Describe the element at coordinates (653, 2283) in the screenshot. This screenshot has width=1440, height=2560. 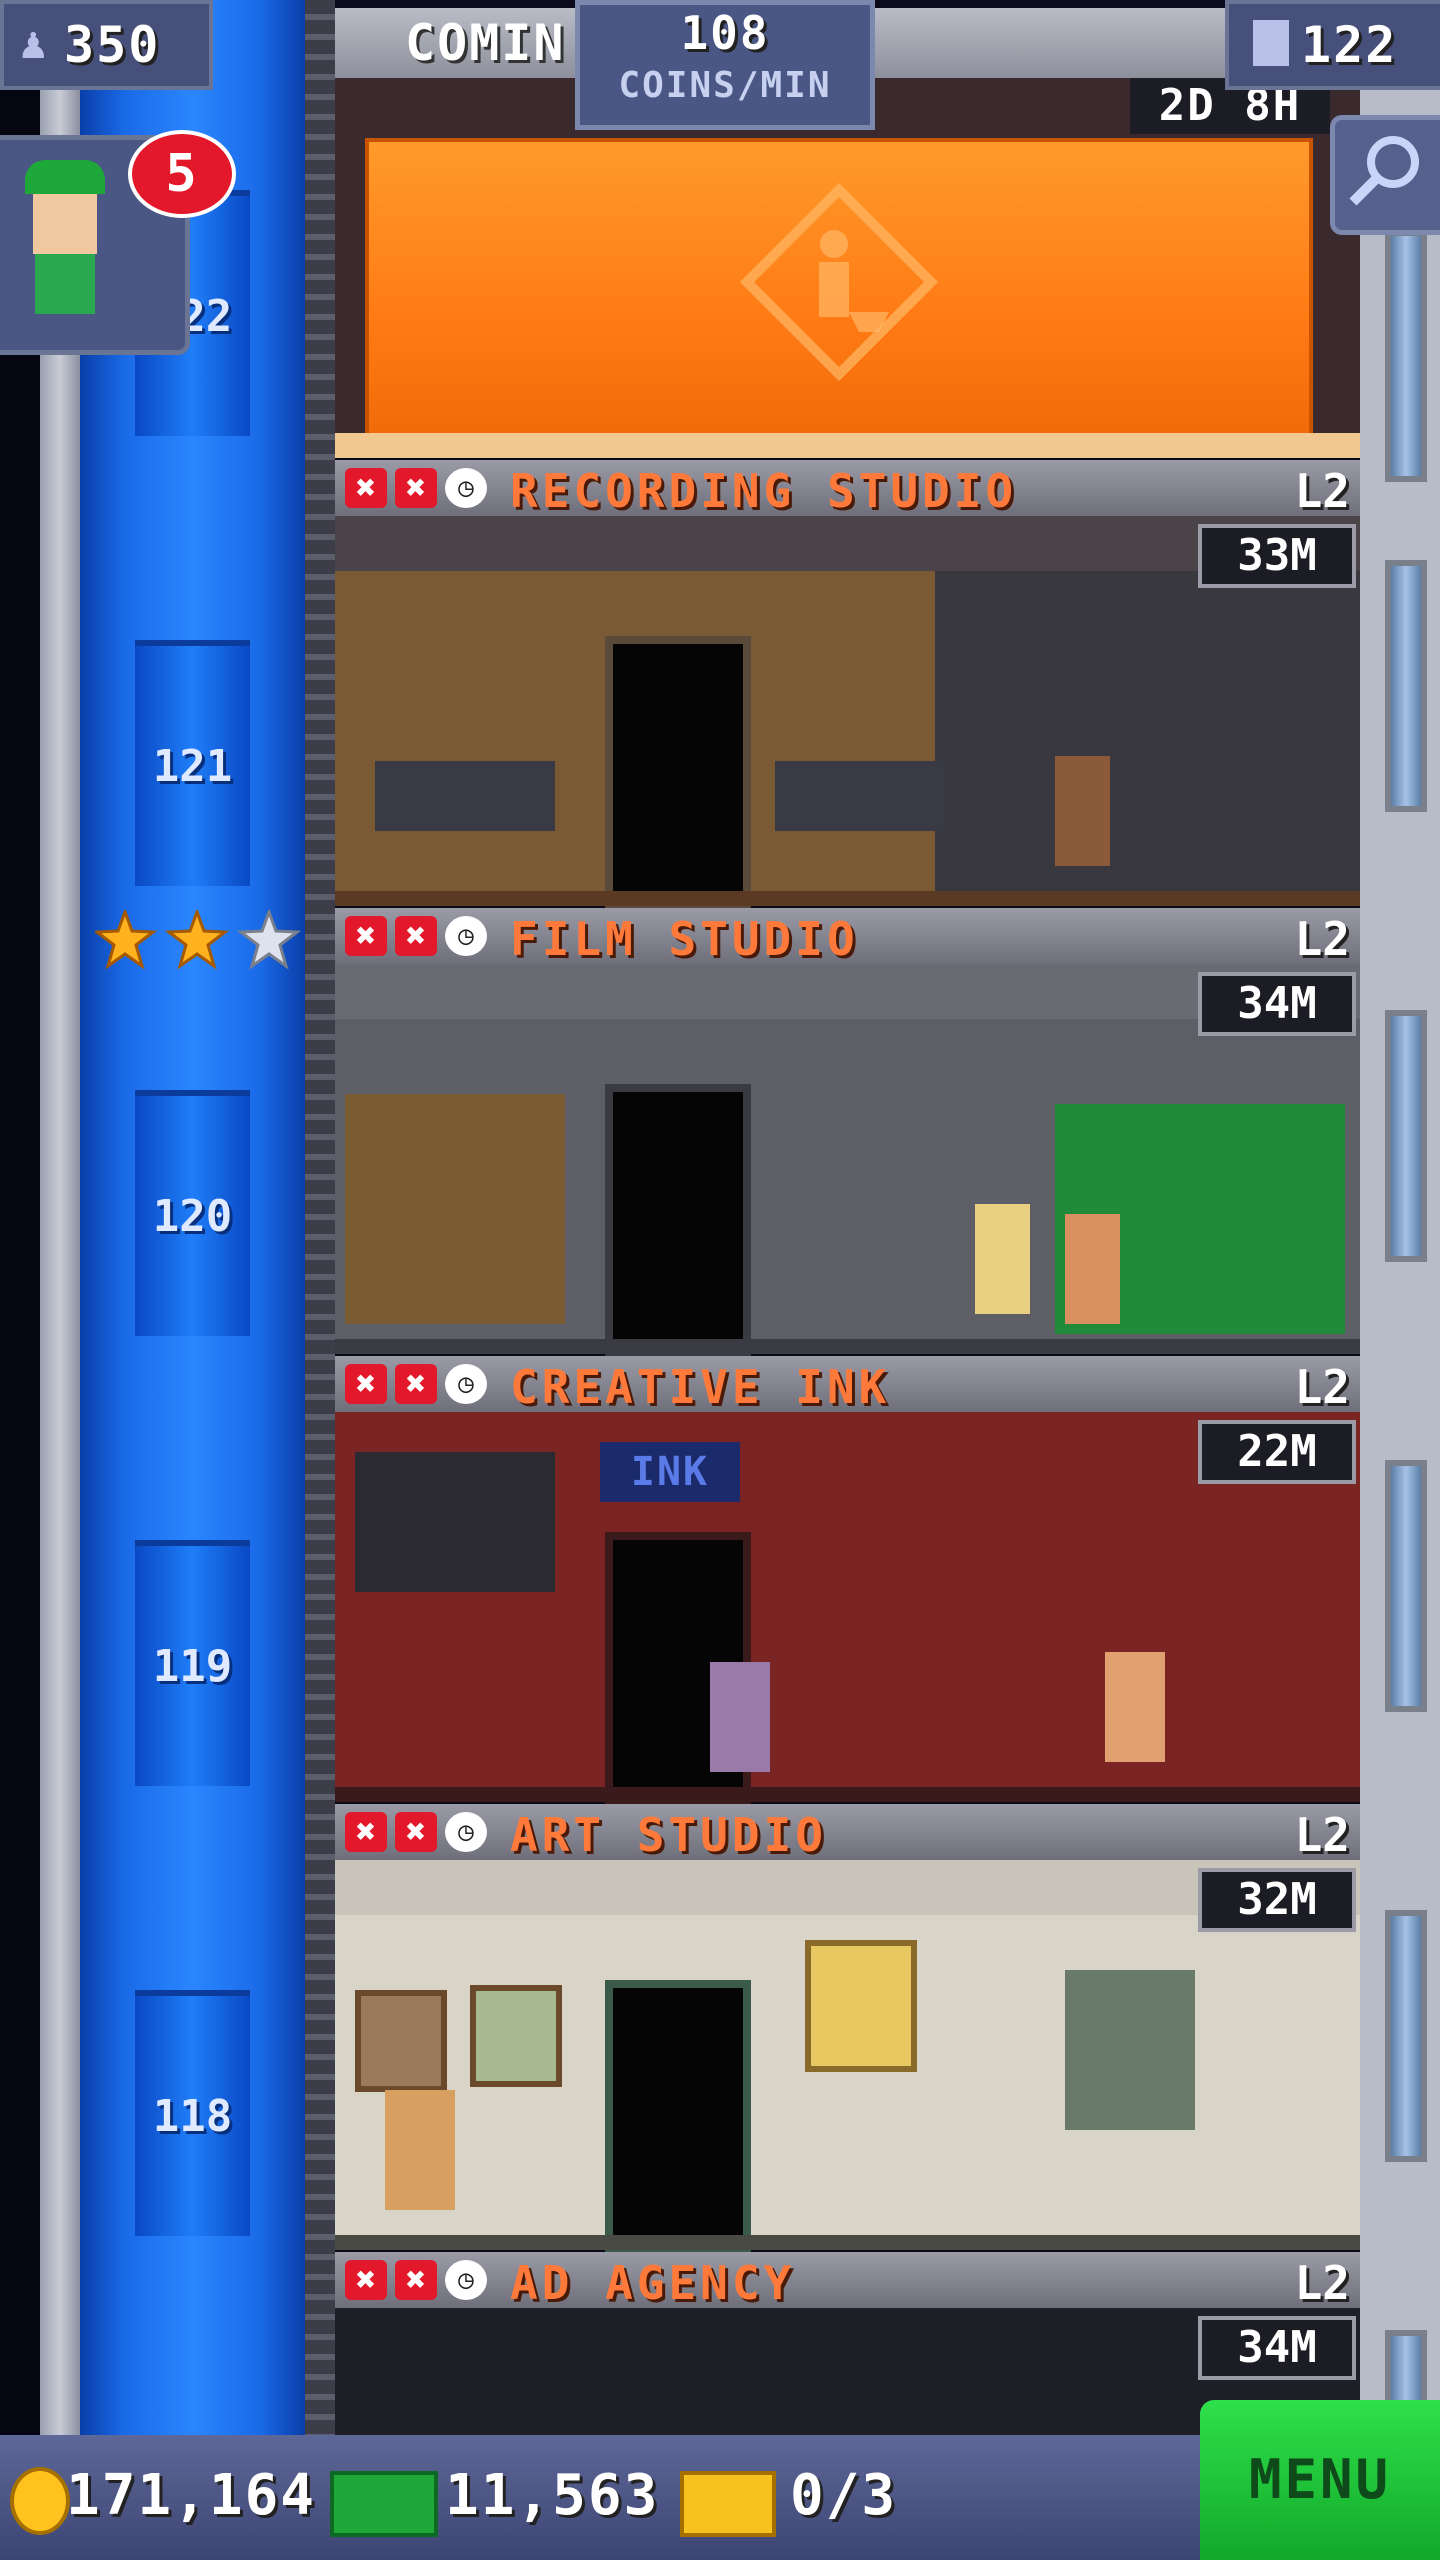
I see `floor-name: AD AGENCY` at that location.